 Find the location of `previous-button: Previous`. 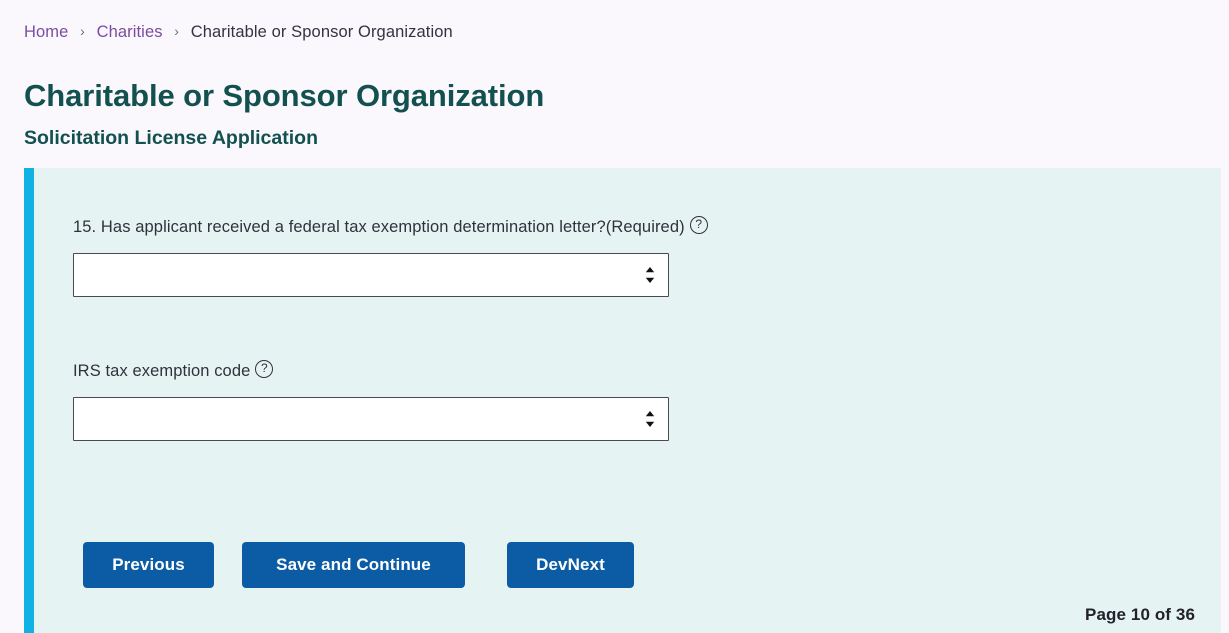

previous-button: Previous is located at coordinates (148, 565).